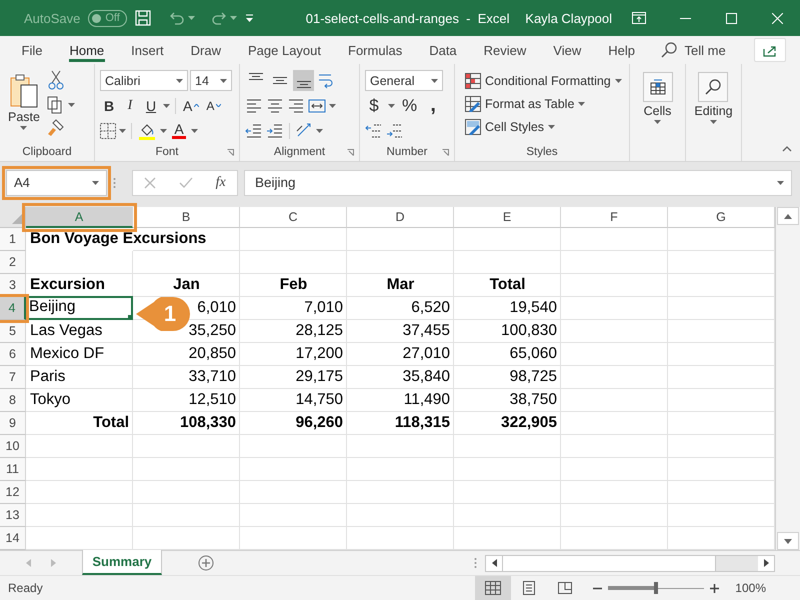  Describe the element at coordinates (400, 284) in the screenshot. I see `table-cell: Mar` at that location.